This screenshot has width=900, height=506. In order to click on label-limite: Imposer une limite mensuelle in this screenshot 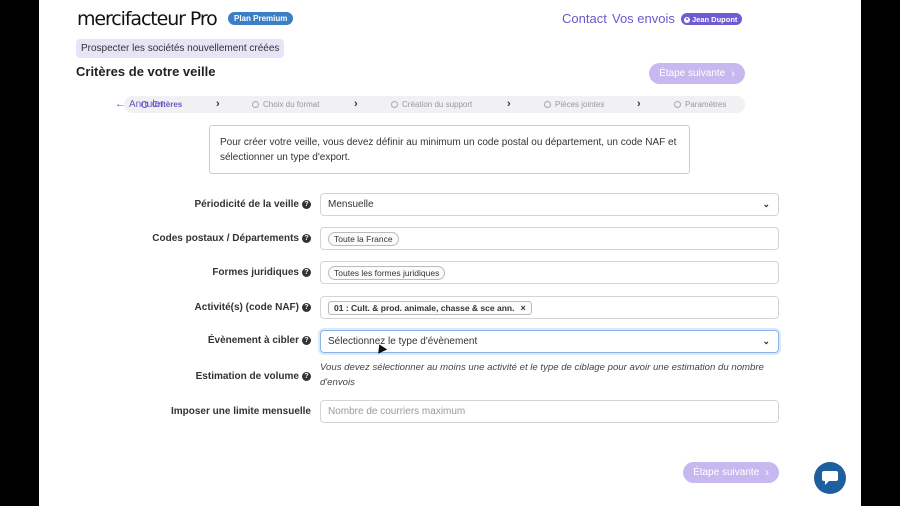, I will do `click(241, 411)`.